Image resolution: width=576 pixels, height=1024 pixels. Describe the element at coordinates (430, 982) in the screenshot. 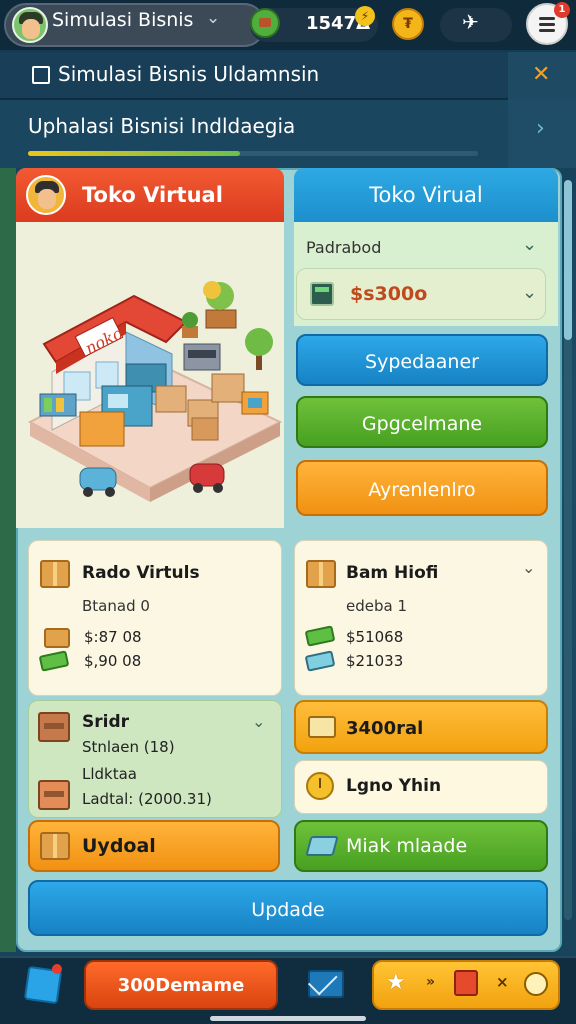

I see `fast-forward-icon: »` at that location.